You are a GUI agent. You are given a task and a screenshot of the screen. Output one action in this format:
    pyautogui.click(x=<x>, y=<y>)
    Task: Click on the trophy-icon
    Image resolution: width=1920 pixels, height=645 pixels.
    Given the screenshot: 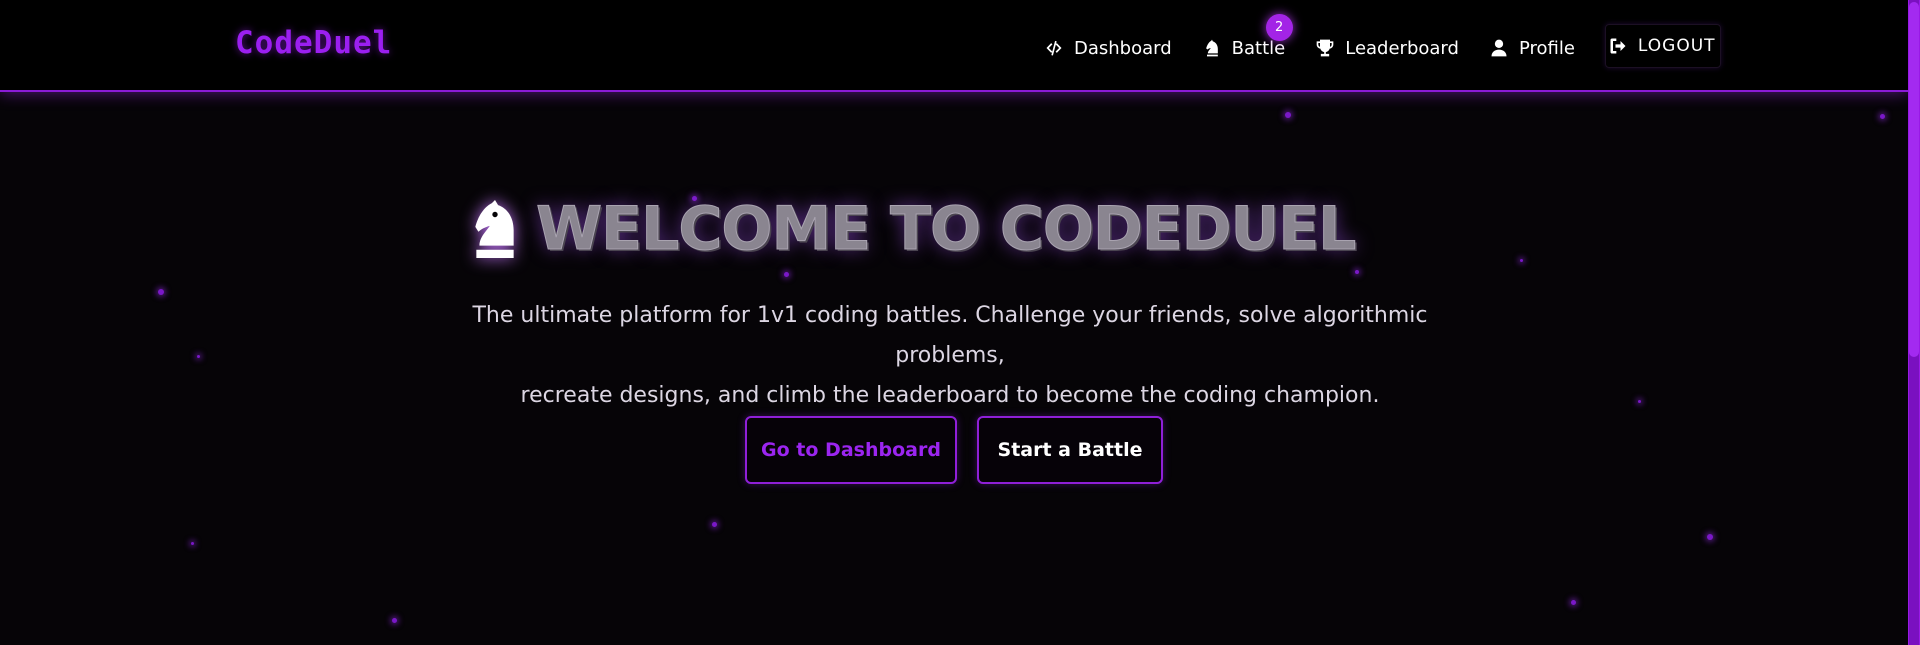 What is the action you would take?
    pyautogui.click(x=1325, y=48)
    